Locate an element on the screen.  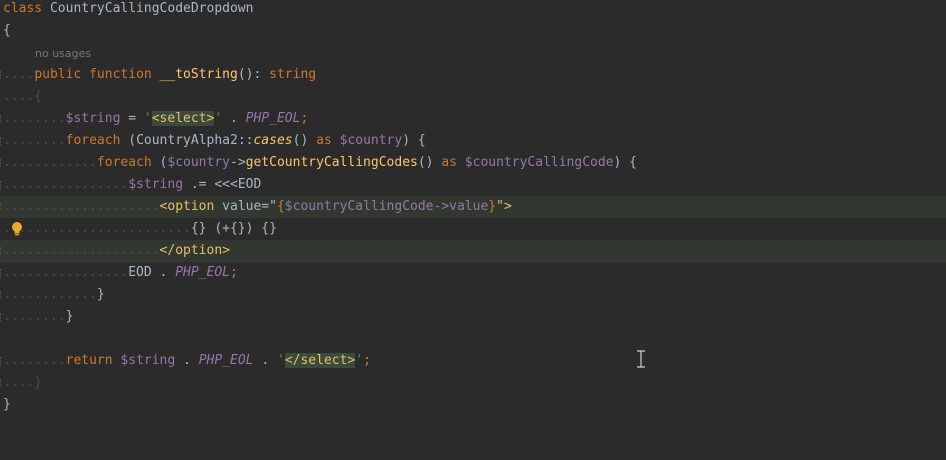
method-close-brace: ....} is located at coordinates (23, 382).